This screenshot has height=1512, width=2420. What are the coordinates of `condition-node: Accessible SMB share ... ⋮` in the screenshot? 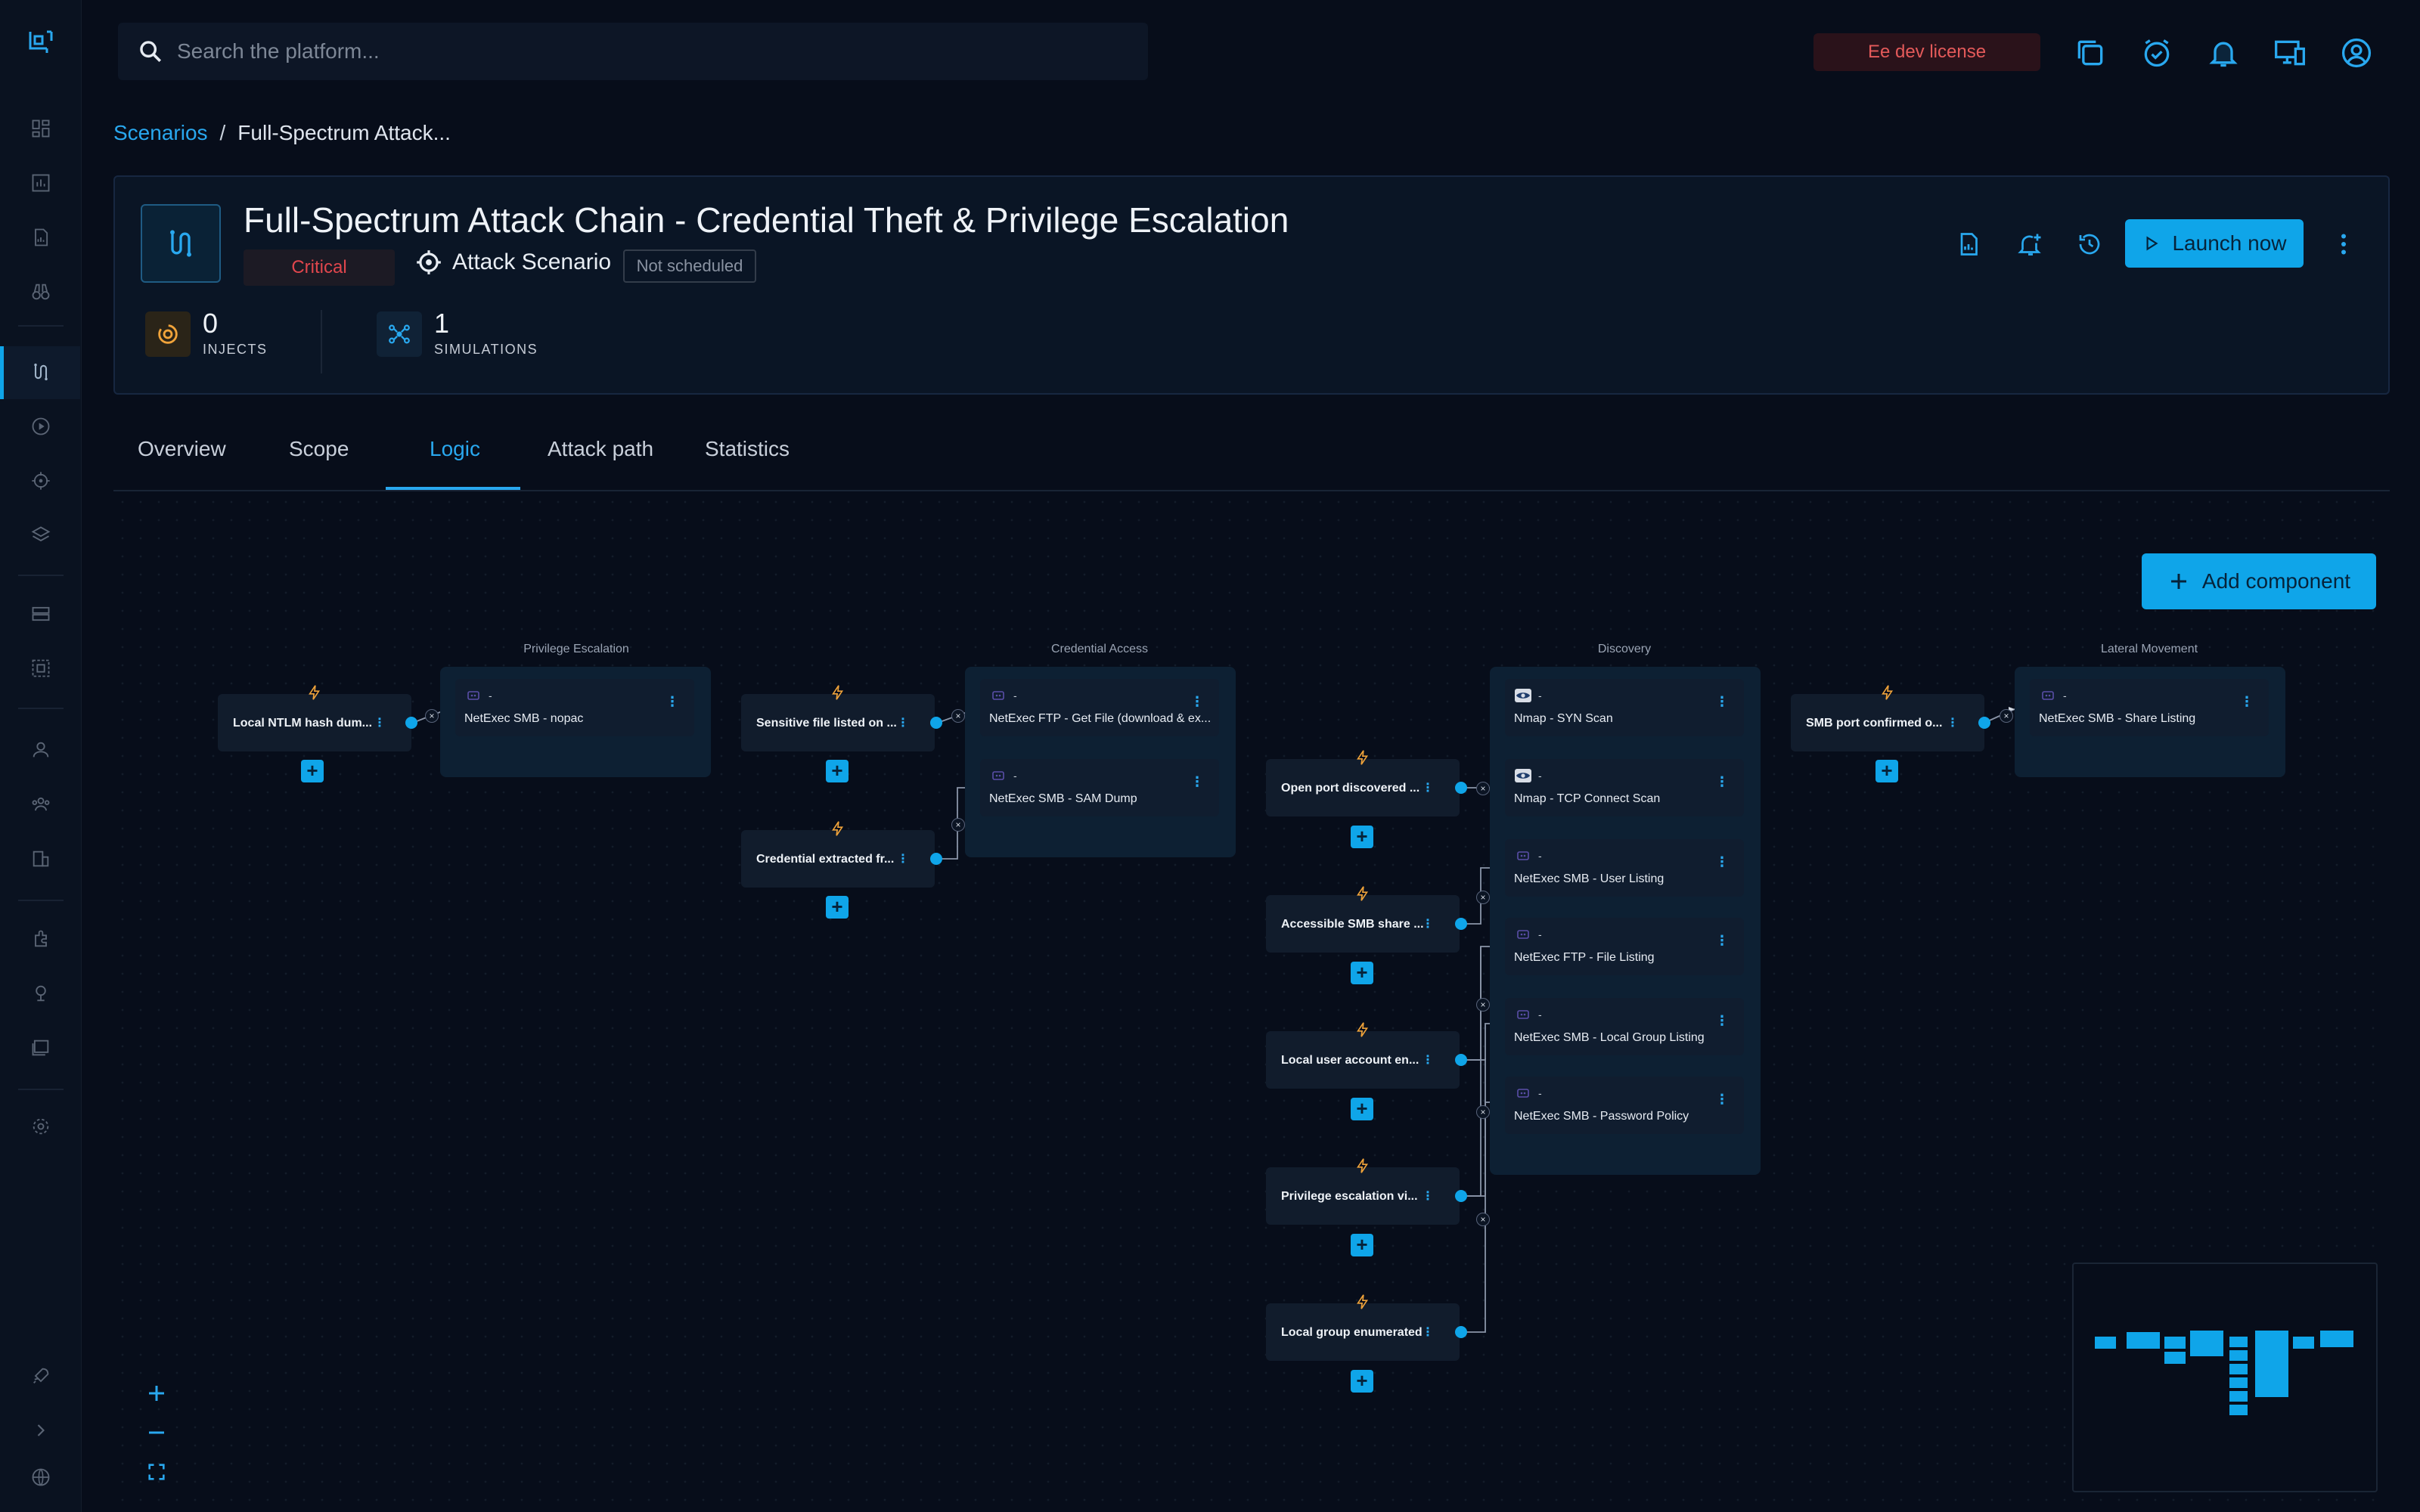 It's located at (1363, 919).